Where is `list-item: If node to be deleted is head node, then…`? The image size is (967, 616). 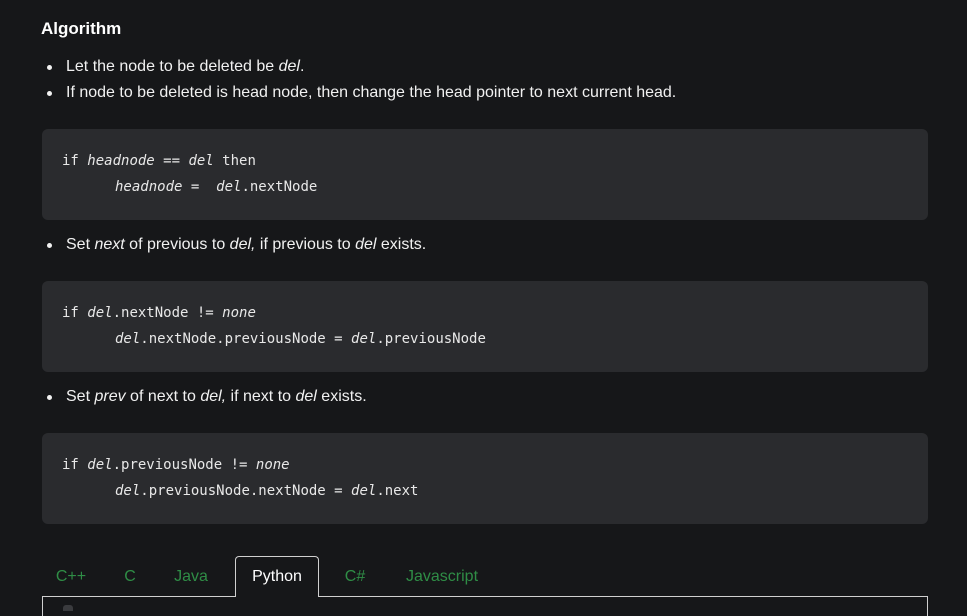
list-item: If node to be deleted is head node, then… is located at coordinates (358, 93).